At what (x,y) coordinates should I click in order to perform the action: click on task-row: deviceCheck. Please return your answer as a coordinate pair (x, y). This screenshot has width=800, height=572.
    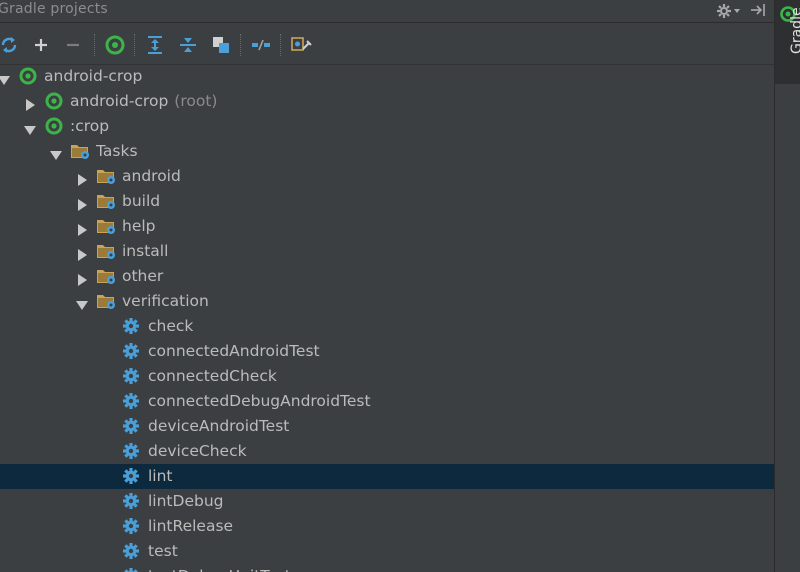
    Looking at the image, I should click on (387, 451).